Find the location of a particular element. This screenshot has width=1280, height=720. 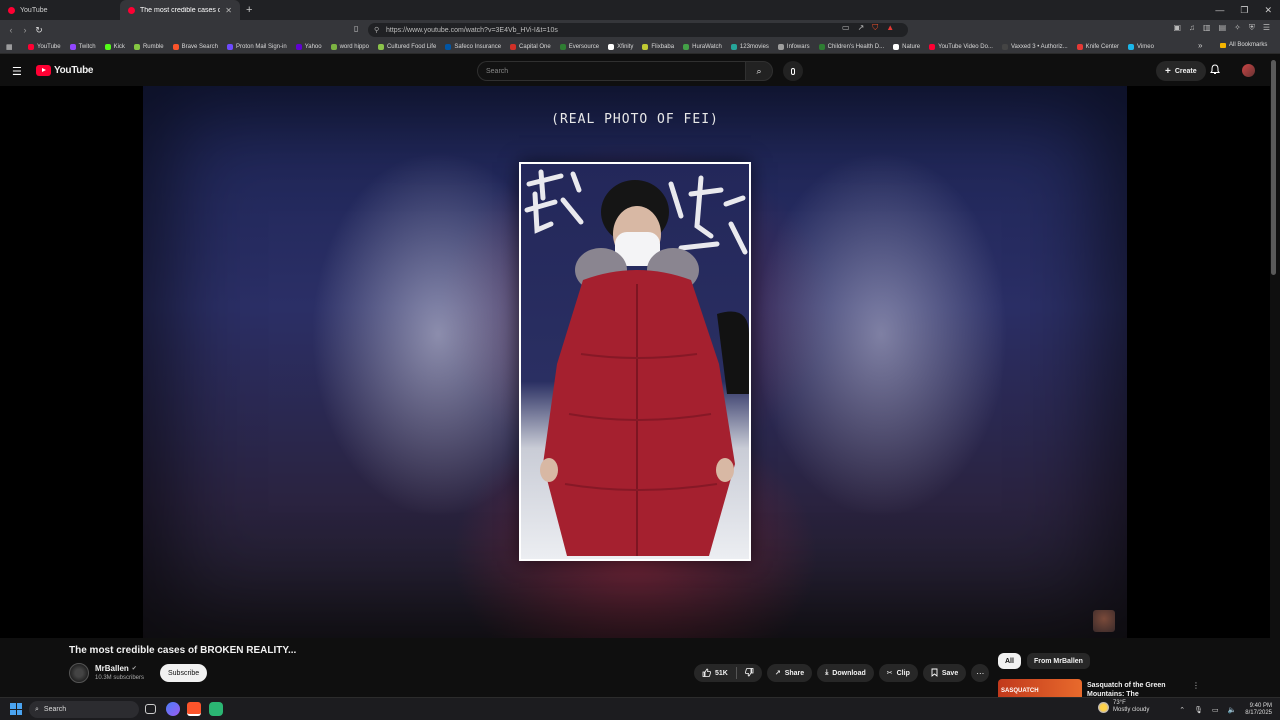

restore-icon: ❐ is located at coordinates (1244, 10).